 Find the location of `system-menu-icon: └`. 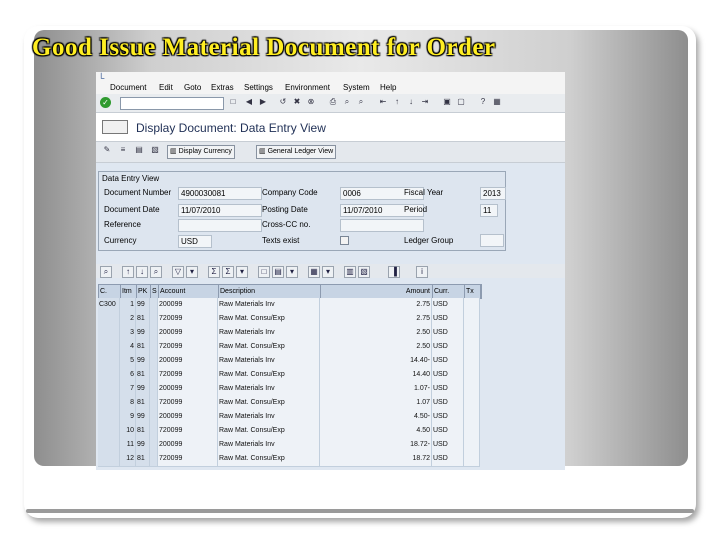

system-menu-icon: └ is located at coordinates (101, 78).